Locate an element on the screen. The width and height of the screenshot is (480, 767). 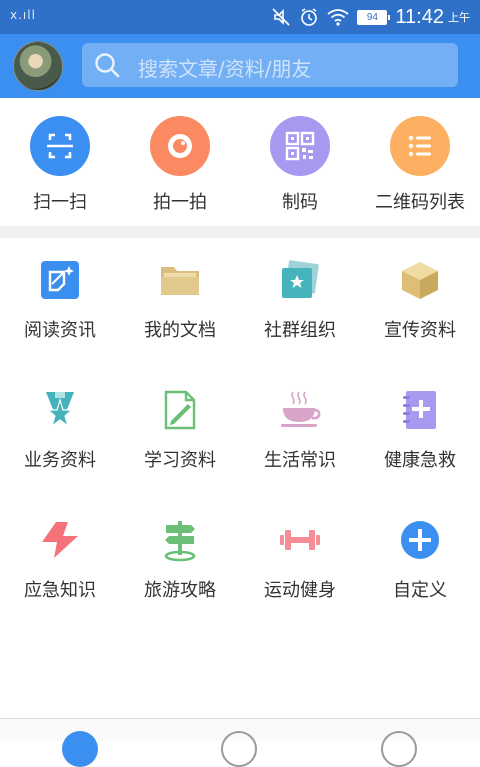
status-bar: x.ıll 94 11:42 上午 is located at coordinates (240, 17).